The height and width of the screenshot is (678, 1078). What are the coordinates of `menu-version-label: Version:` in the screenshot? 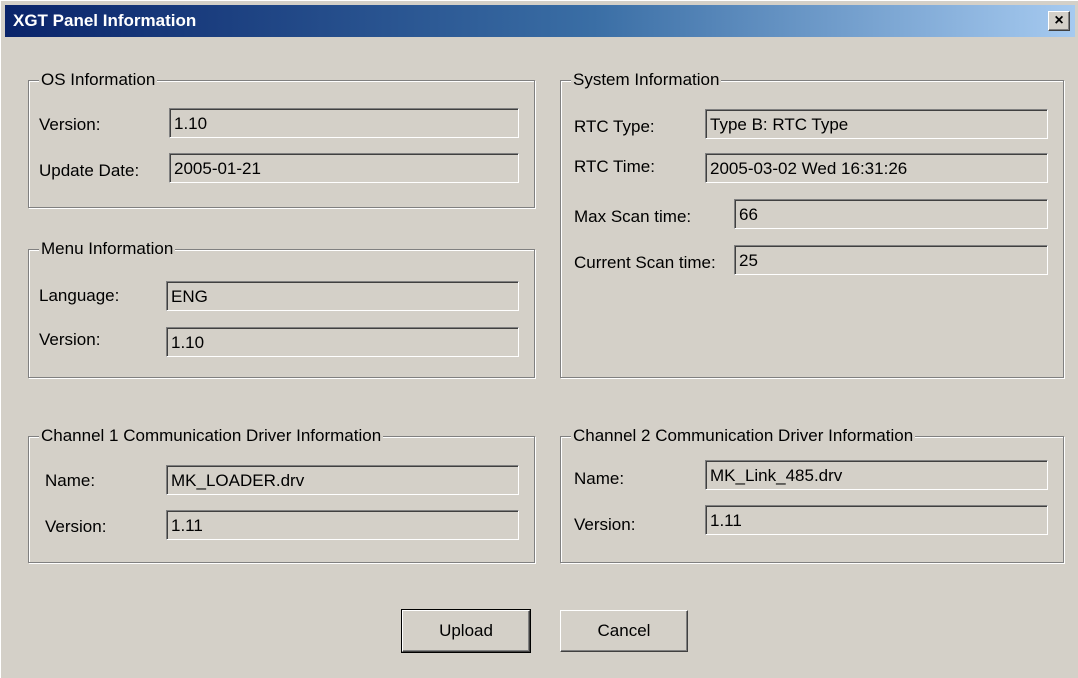 It's located at (70, 339).